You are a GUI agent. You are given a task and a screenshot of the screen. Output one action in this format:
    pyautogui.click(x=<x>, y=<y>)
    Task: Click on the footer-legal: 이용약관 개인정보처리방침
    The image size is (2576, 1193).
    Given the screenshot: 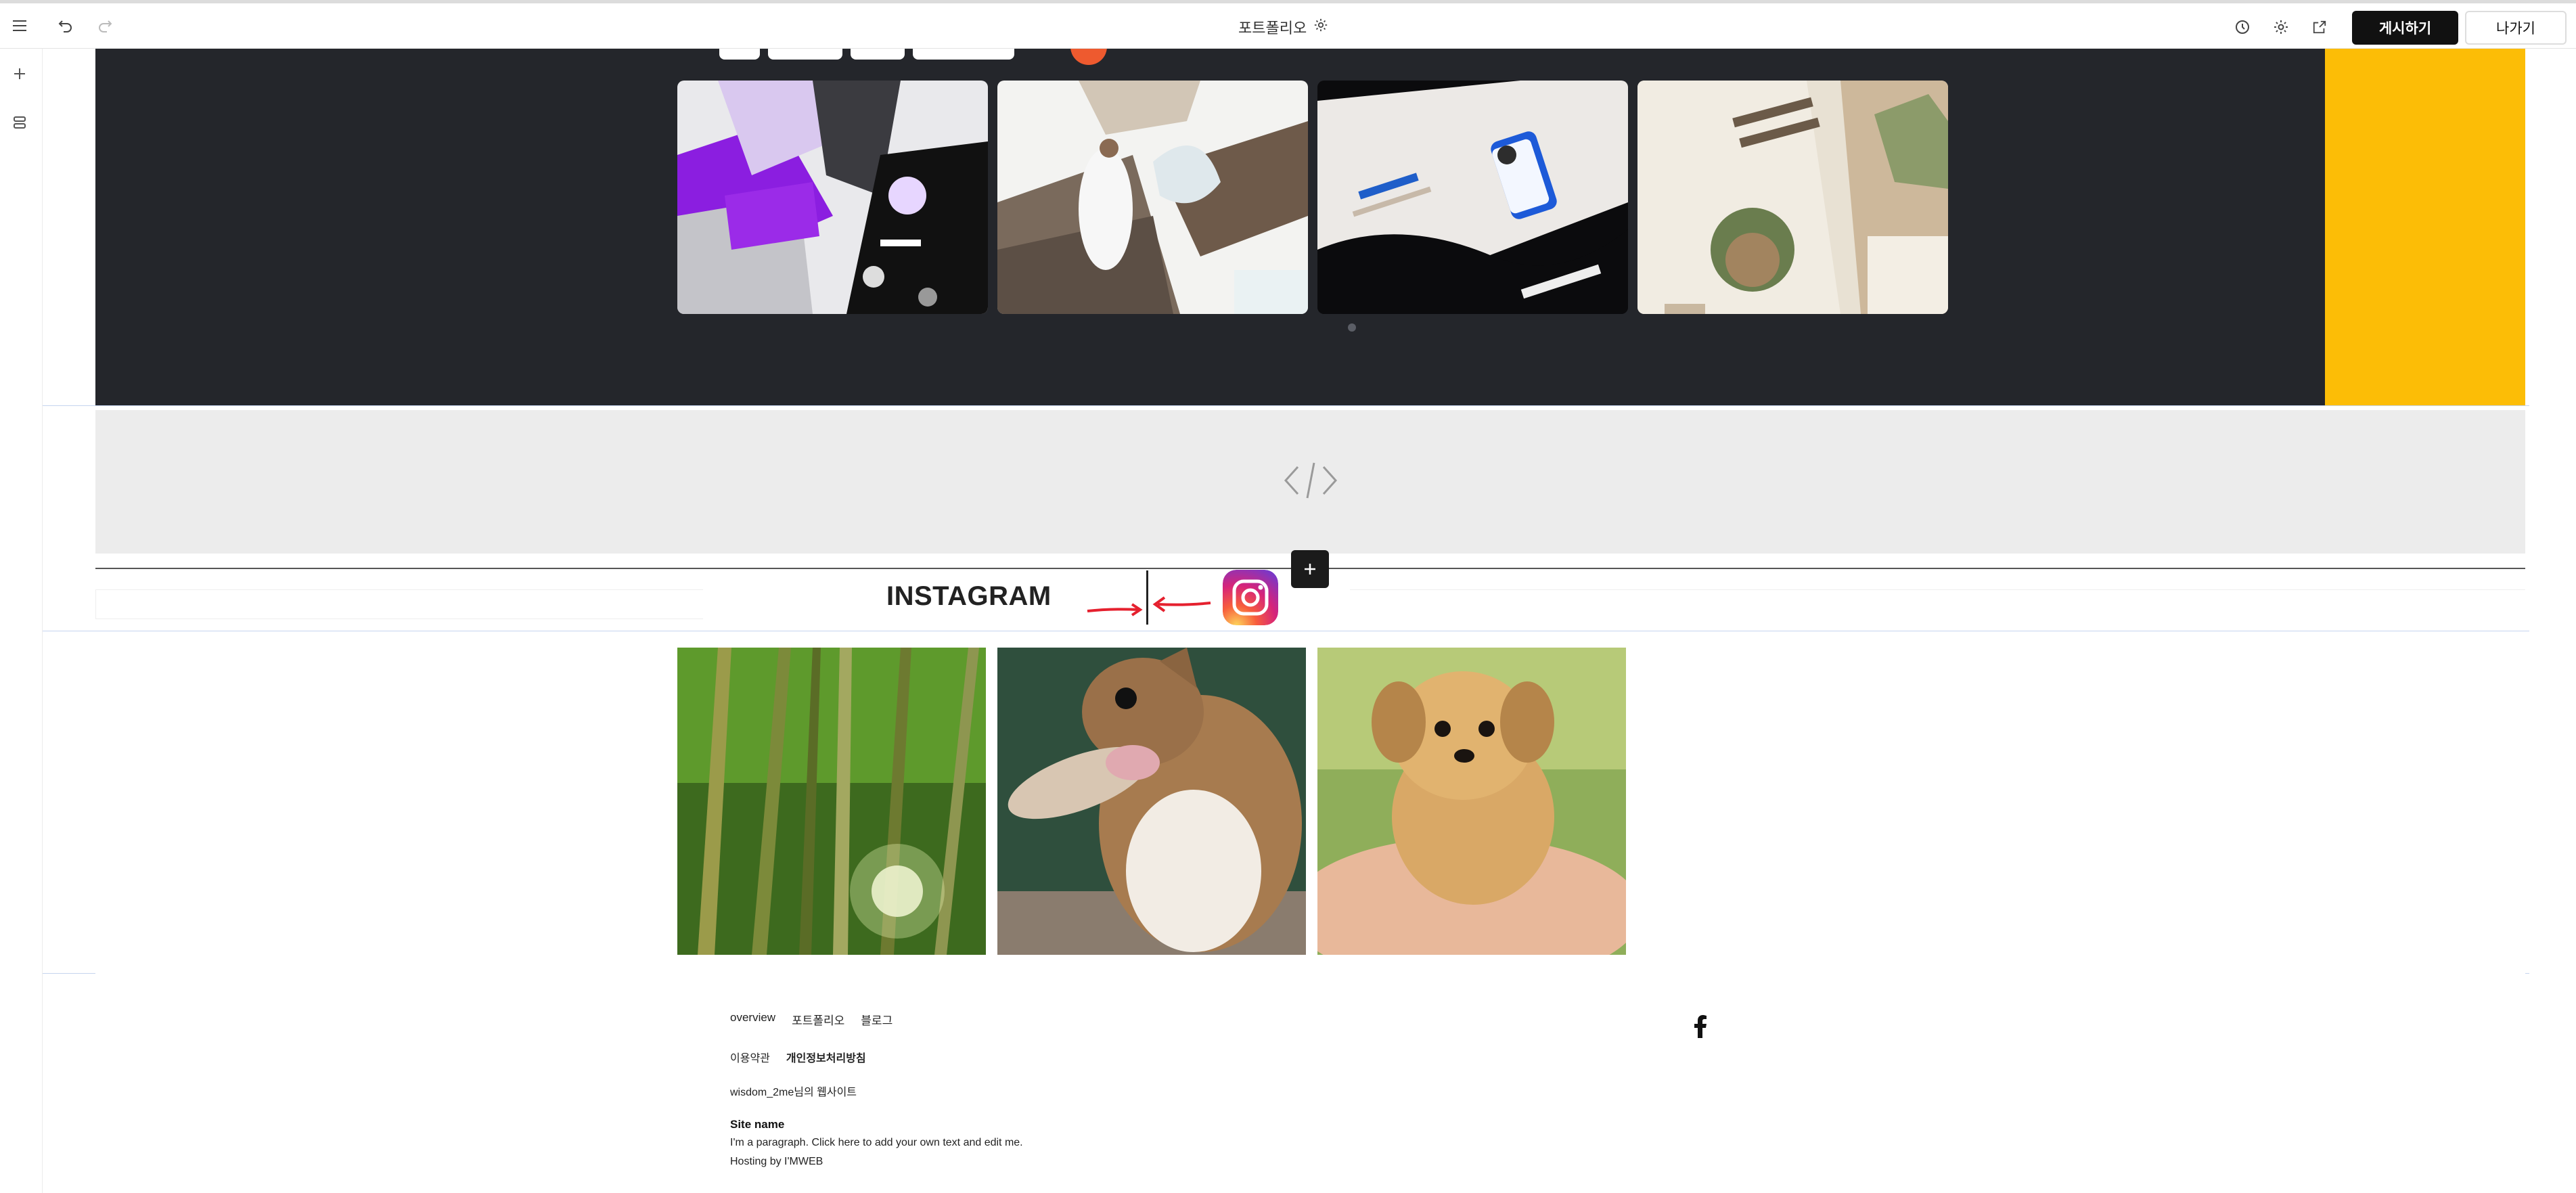 What is the action you would take?
    pyautogui.click(x=798, y=1057)
    